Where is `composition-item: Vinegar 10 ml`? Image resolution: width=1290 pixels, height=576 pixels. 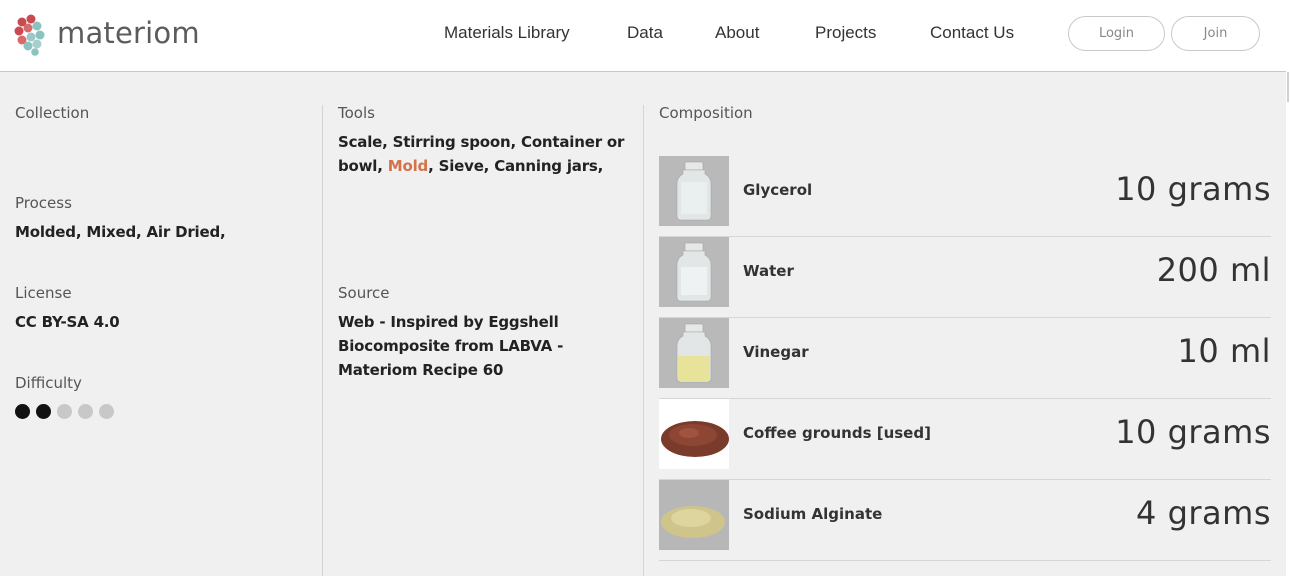
composition-item: Vinegar 10 ml is located at coordinates (965, 358).